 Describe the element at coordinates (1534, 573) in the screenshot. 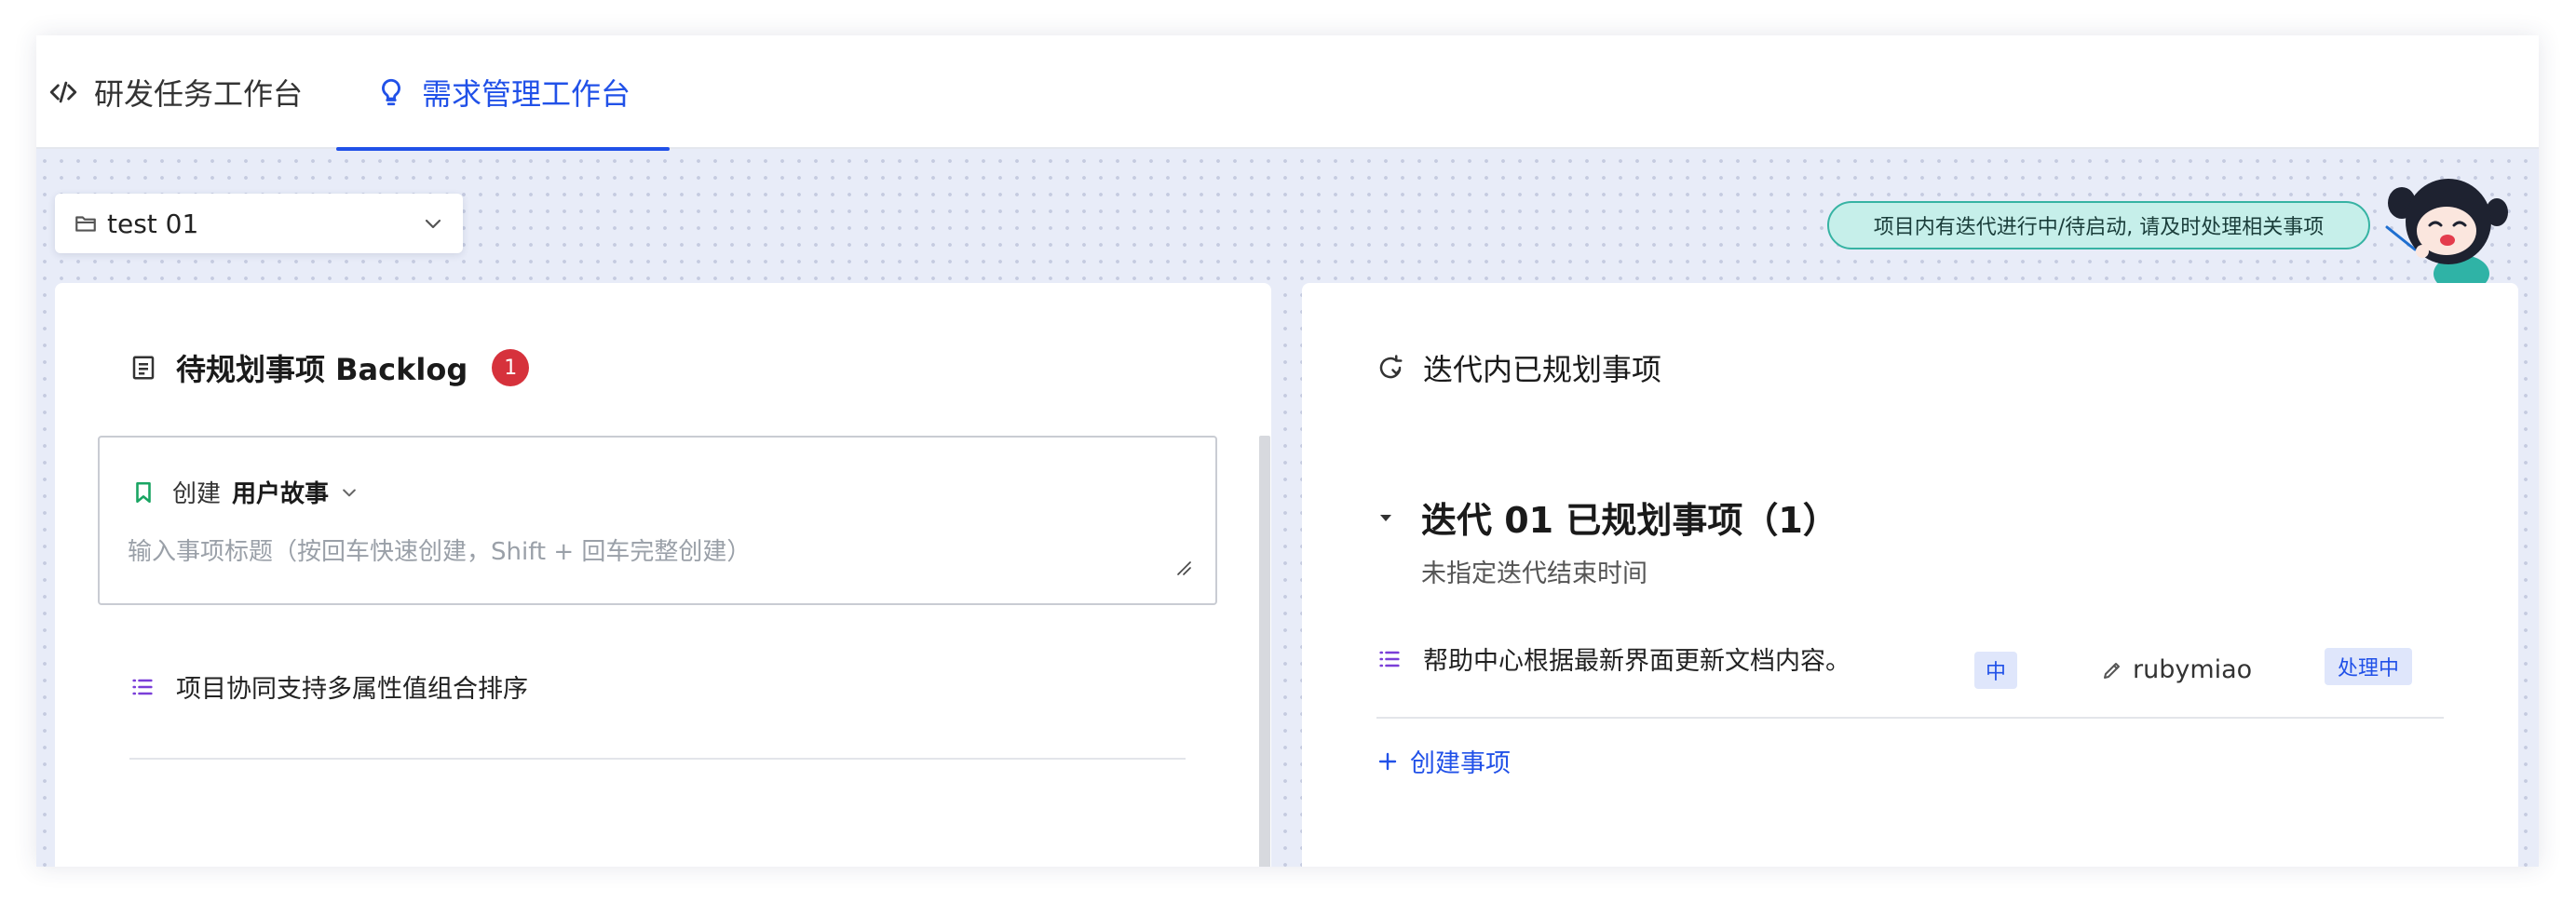

I see `iteration-subtitle: 未指定迭代结束时间` at that location.